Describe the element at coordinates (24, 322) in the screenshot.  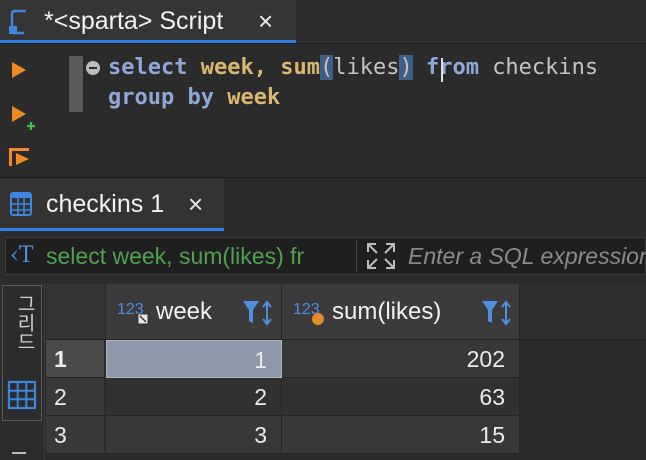
I see `grid-view-label: 그리드` at that location.